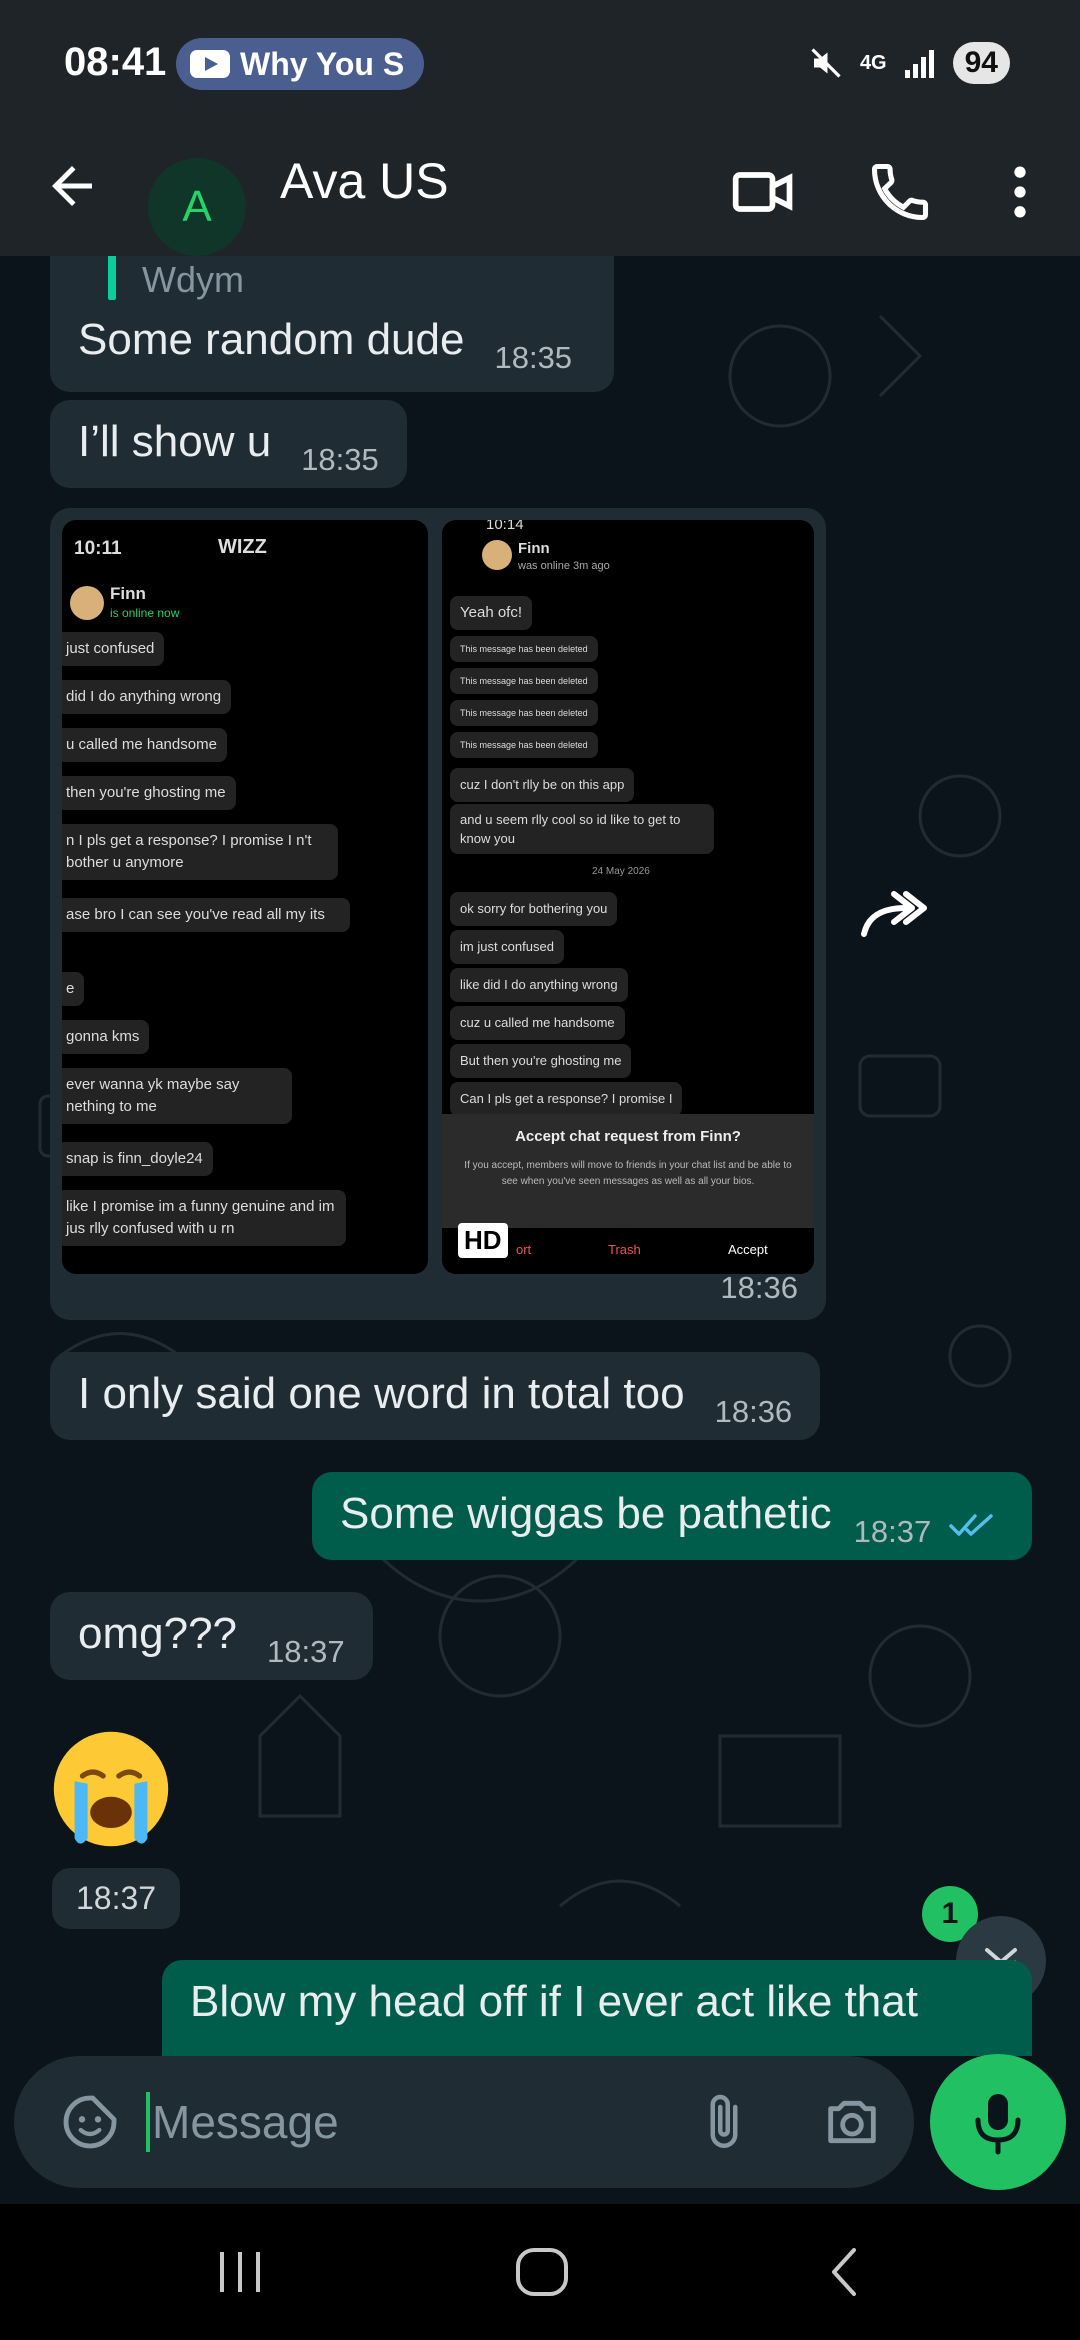  What do you see at coordinates (748, 1249) in the screenshot?
I see `accept-button: Accept` at bounding box center [748, 1249].